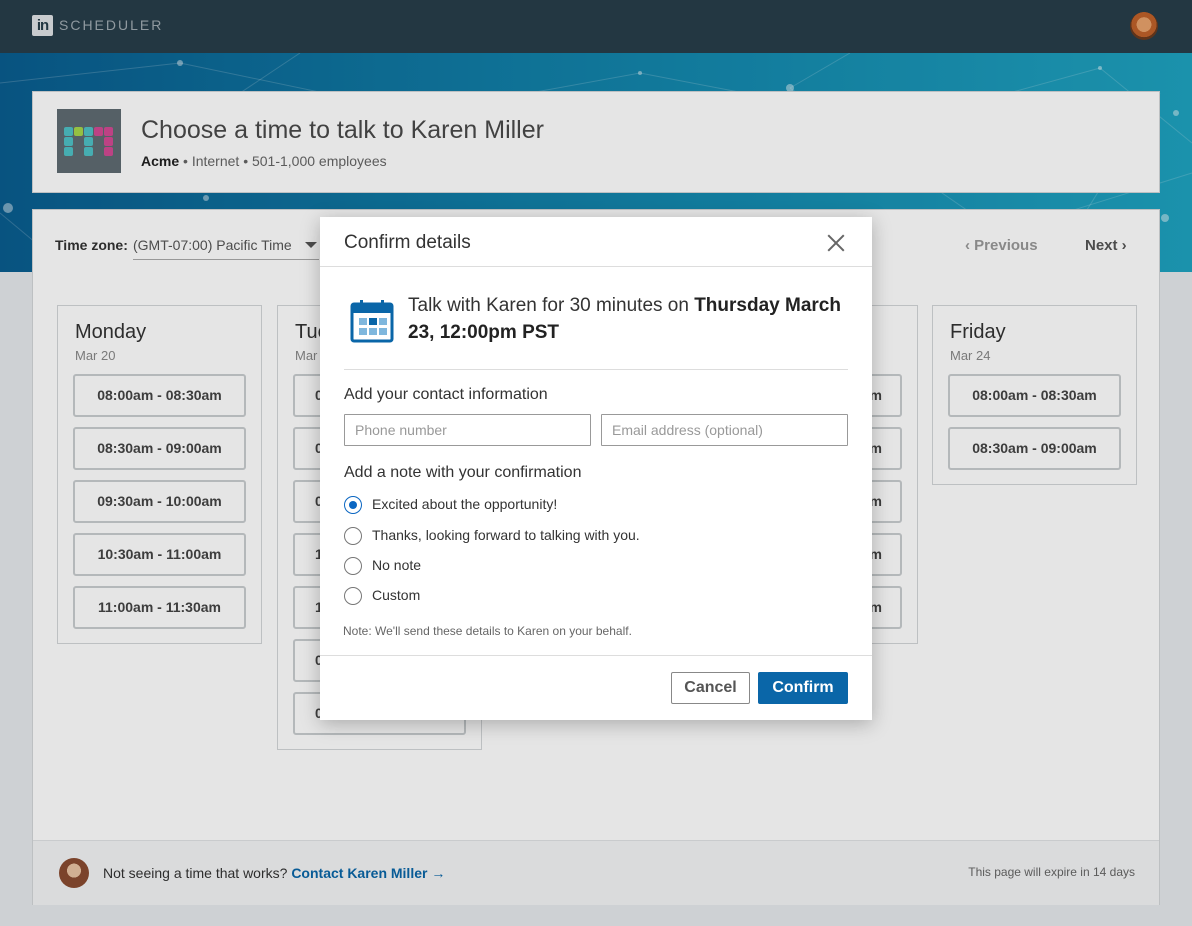 This screenshot has height=926, width=1192. I want to click on radio-label: Custom, so click(396, 595).